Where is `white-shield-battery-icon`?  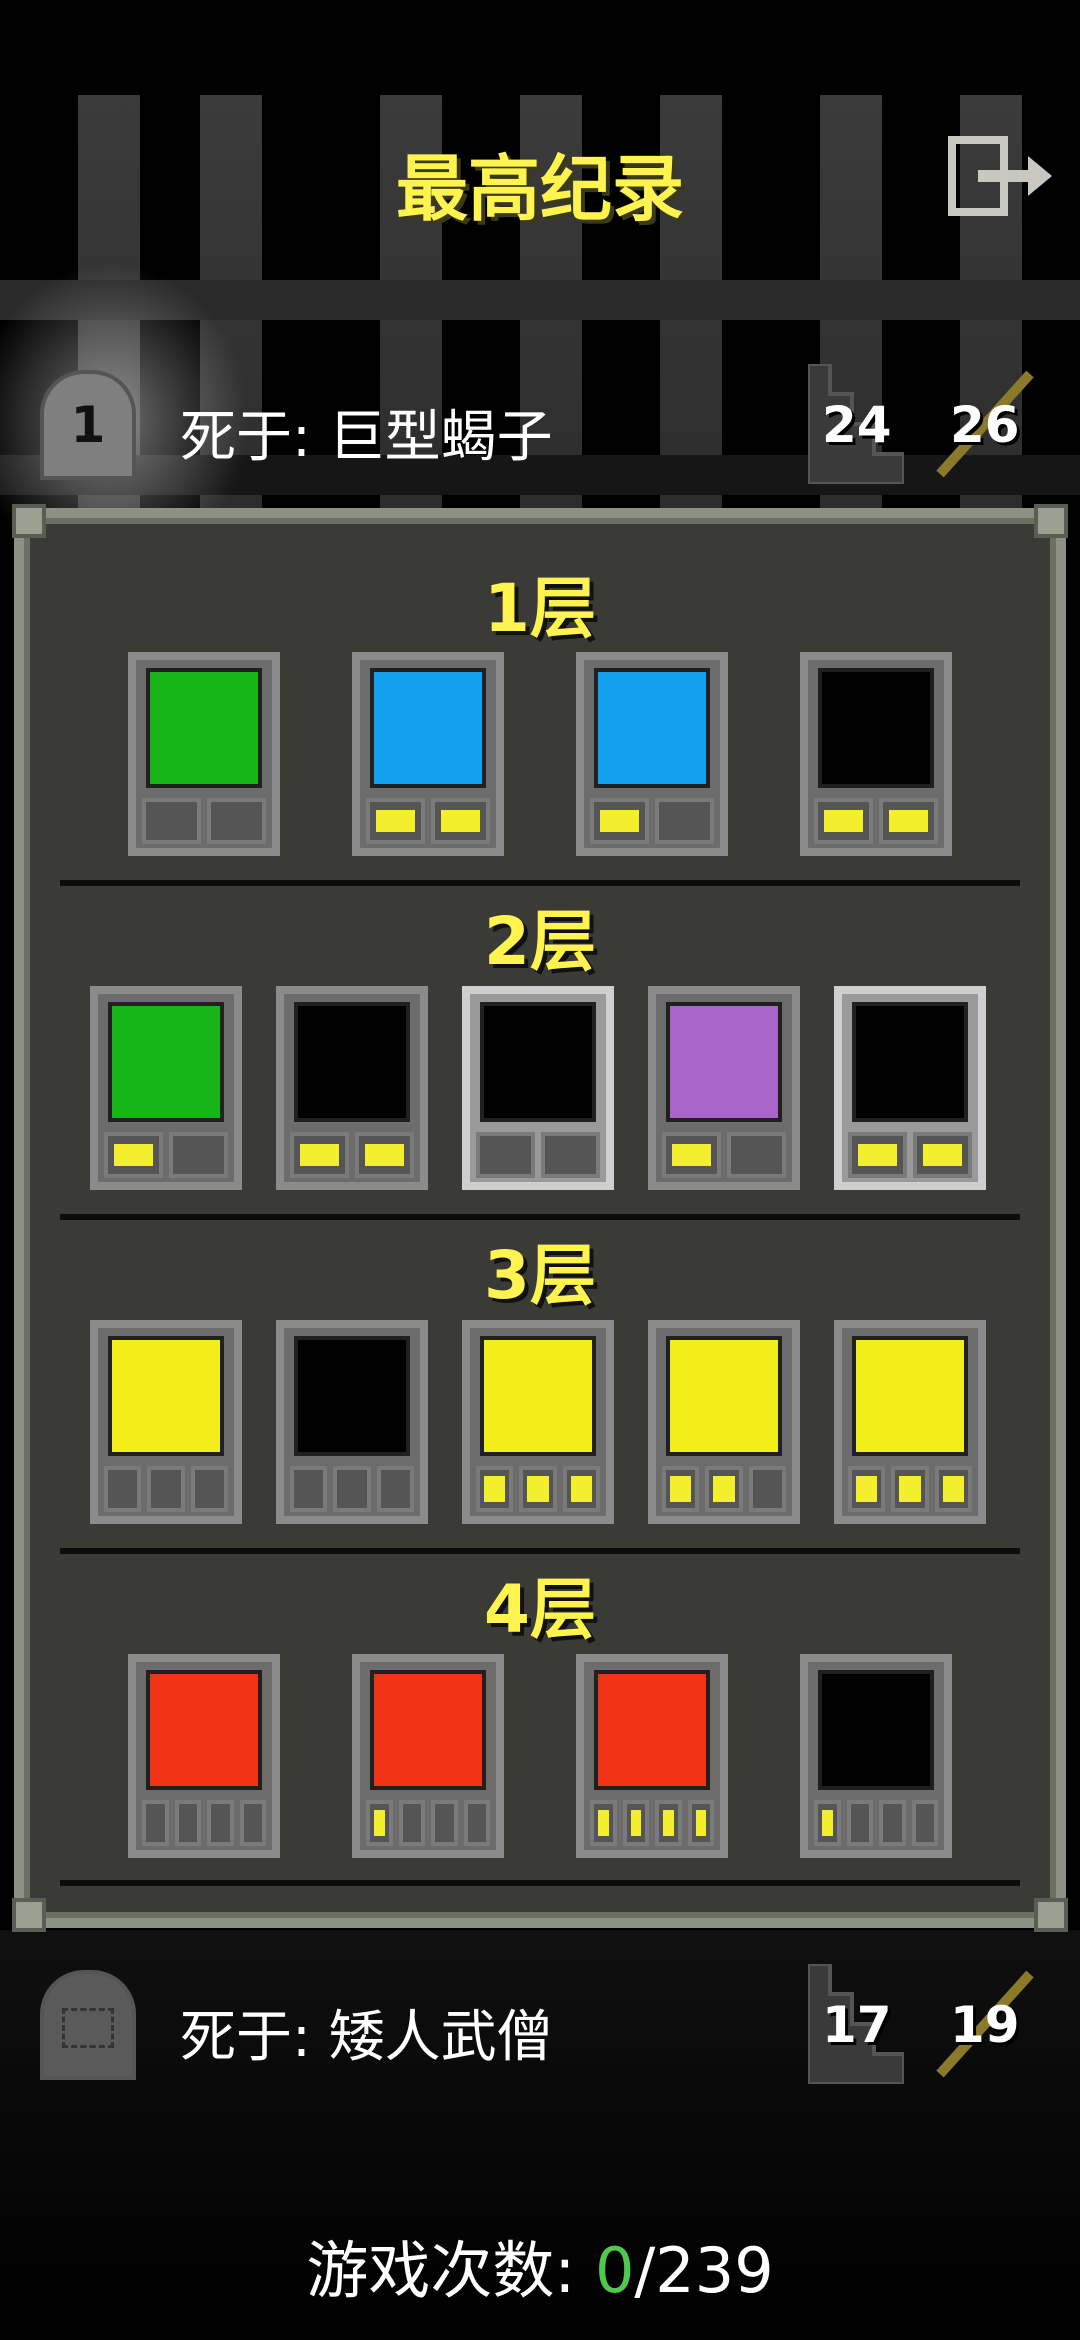
white-shield-battery-icon is located at coordinates (166, 1062).